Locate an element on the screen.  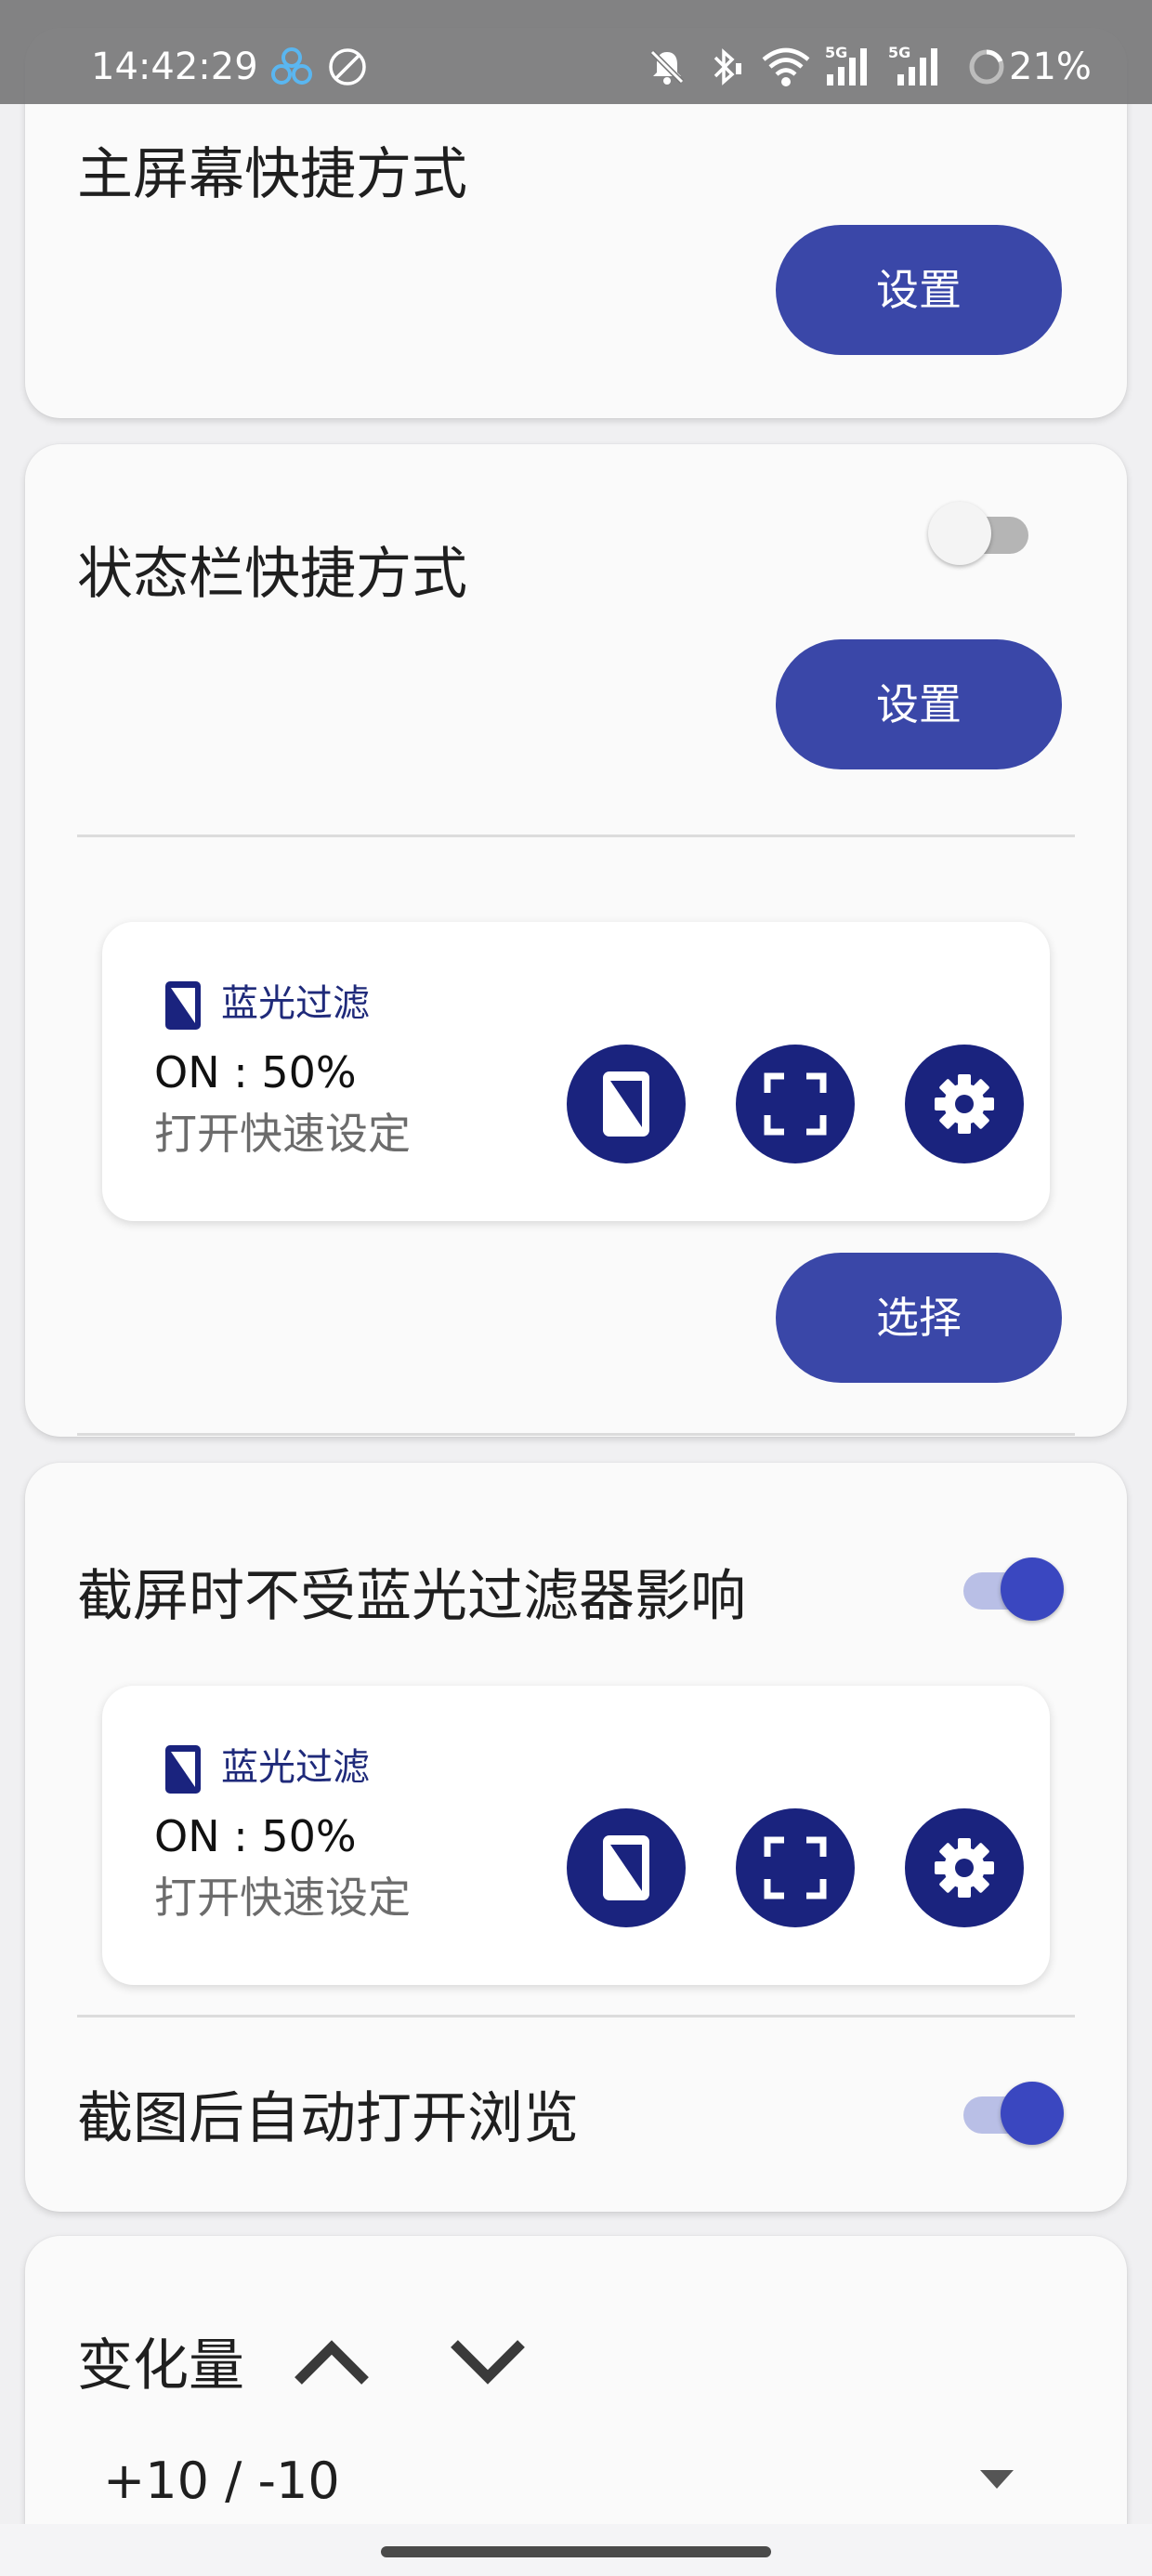
home-gesture-handle is located at coordinates (576, 2551).